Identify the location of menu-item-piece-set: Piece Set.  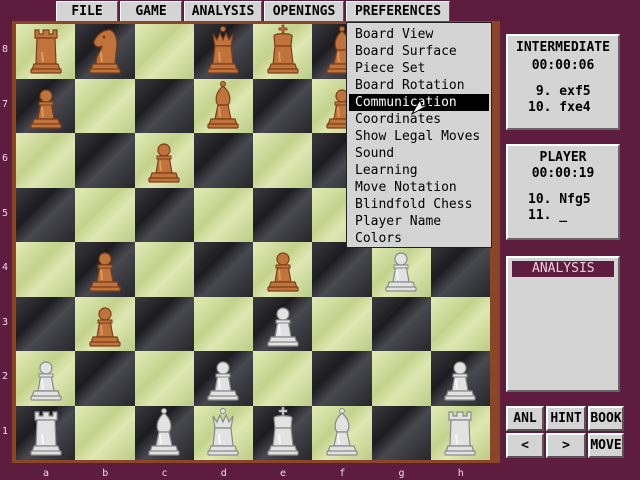
(419, 68).